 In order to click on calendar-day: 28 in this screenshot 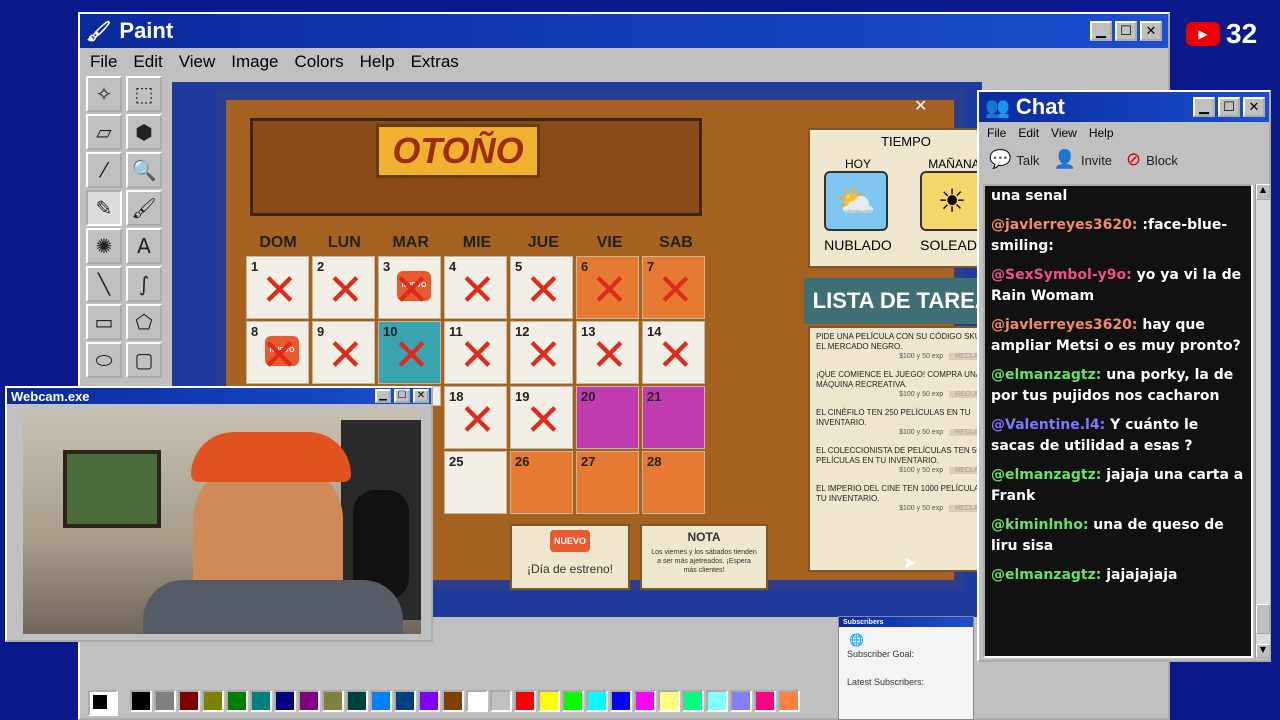, I will do `click(673, 482)`.